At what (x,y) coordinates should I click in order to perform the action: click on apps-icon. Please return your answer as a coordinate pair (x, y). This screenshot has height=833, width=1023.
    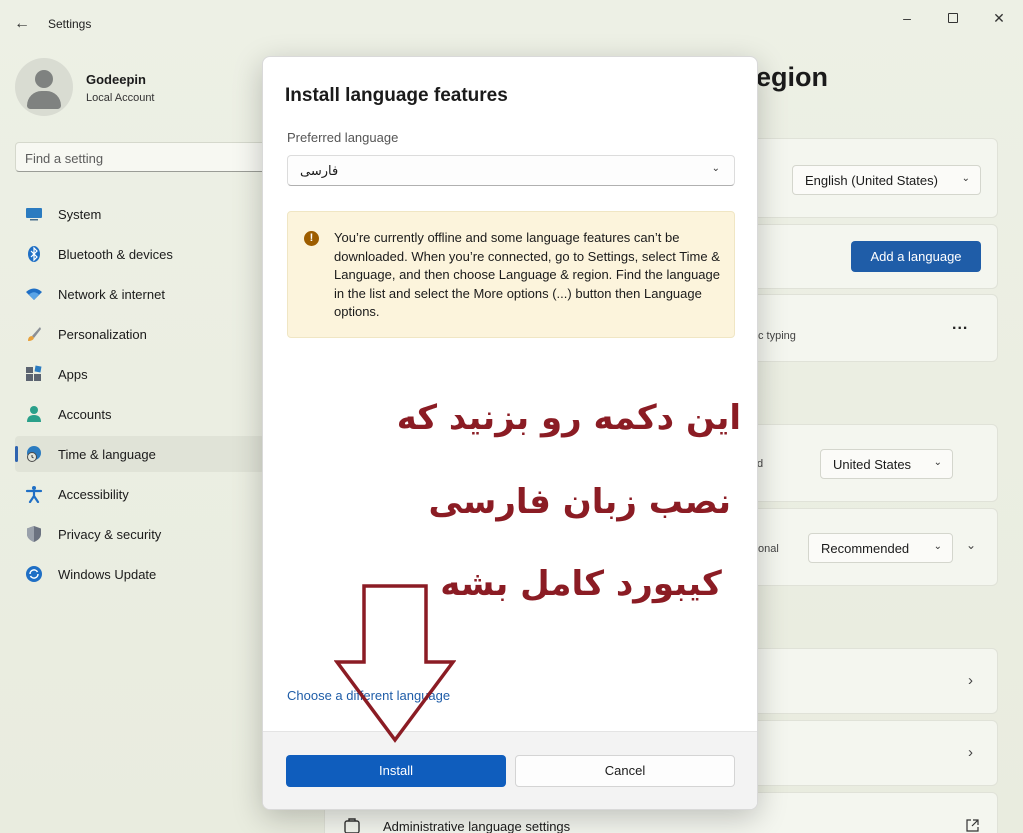
    Looking at the image, I should click on (34, 373).